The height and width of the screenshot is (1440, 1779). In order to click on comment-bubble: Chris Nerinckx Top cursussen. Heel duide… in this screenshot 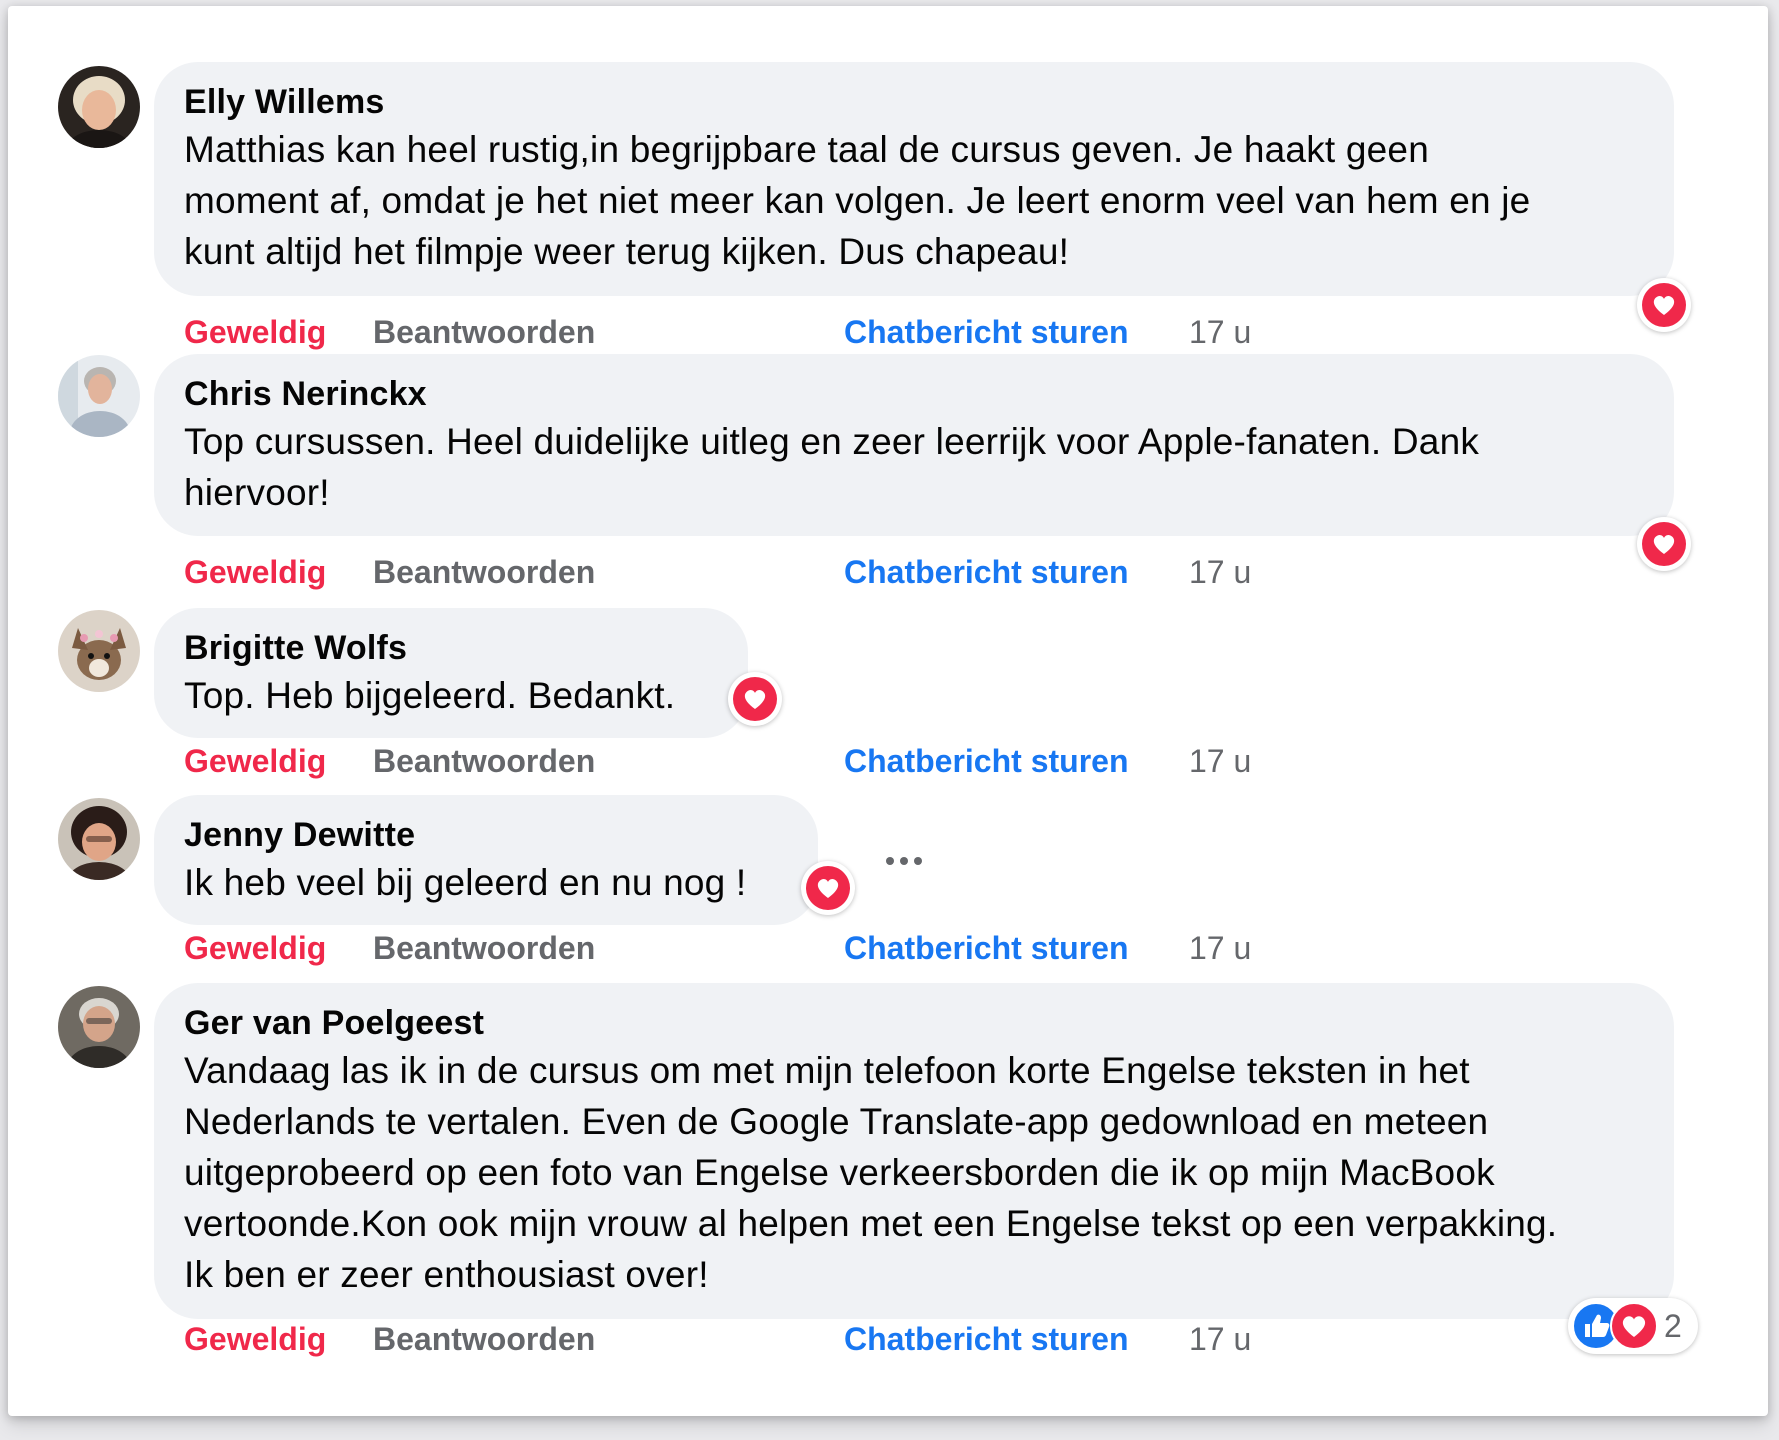, I will do `click(914, 445)`.